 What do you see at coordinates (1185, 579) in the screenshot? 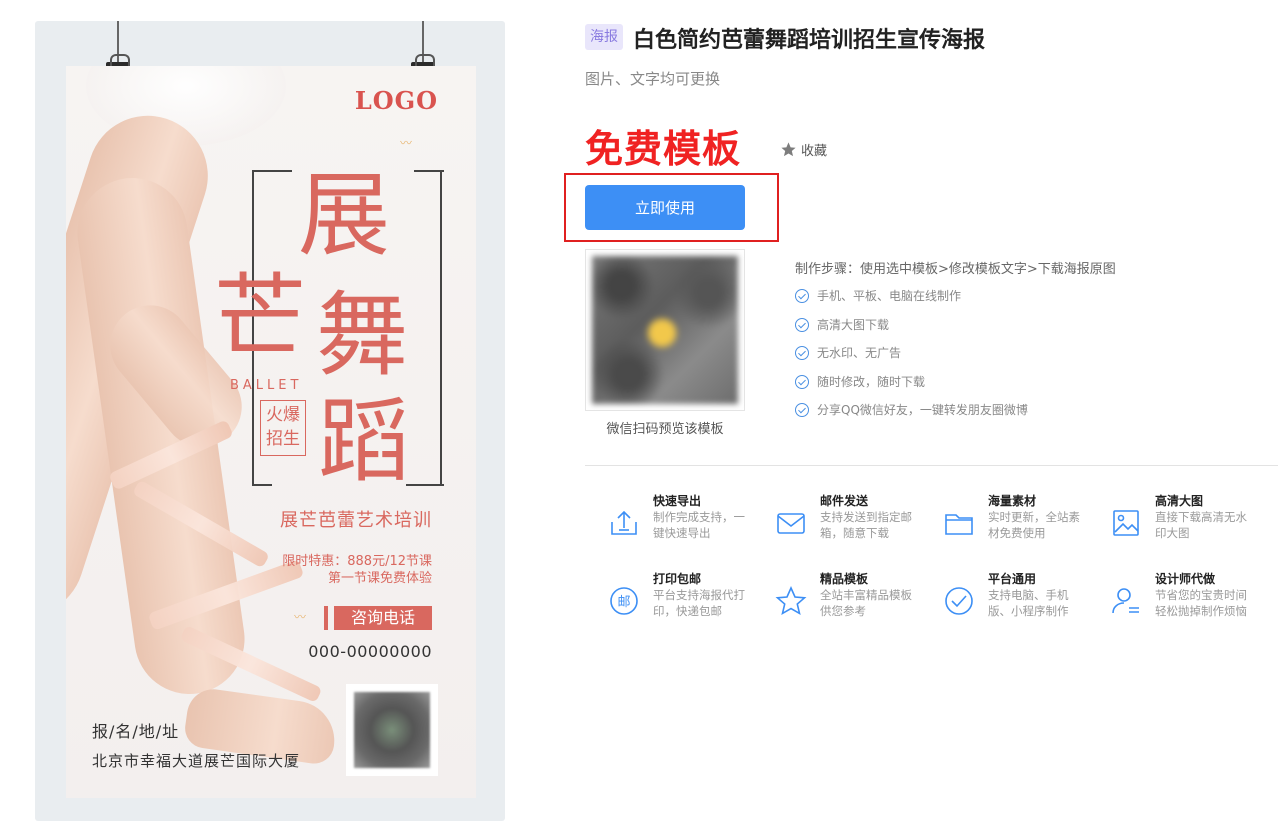
I see `feature-title: 设计师代做` at bounding box center [1185, 579].